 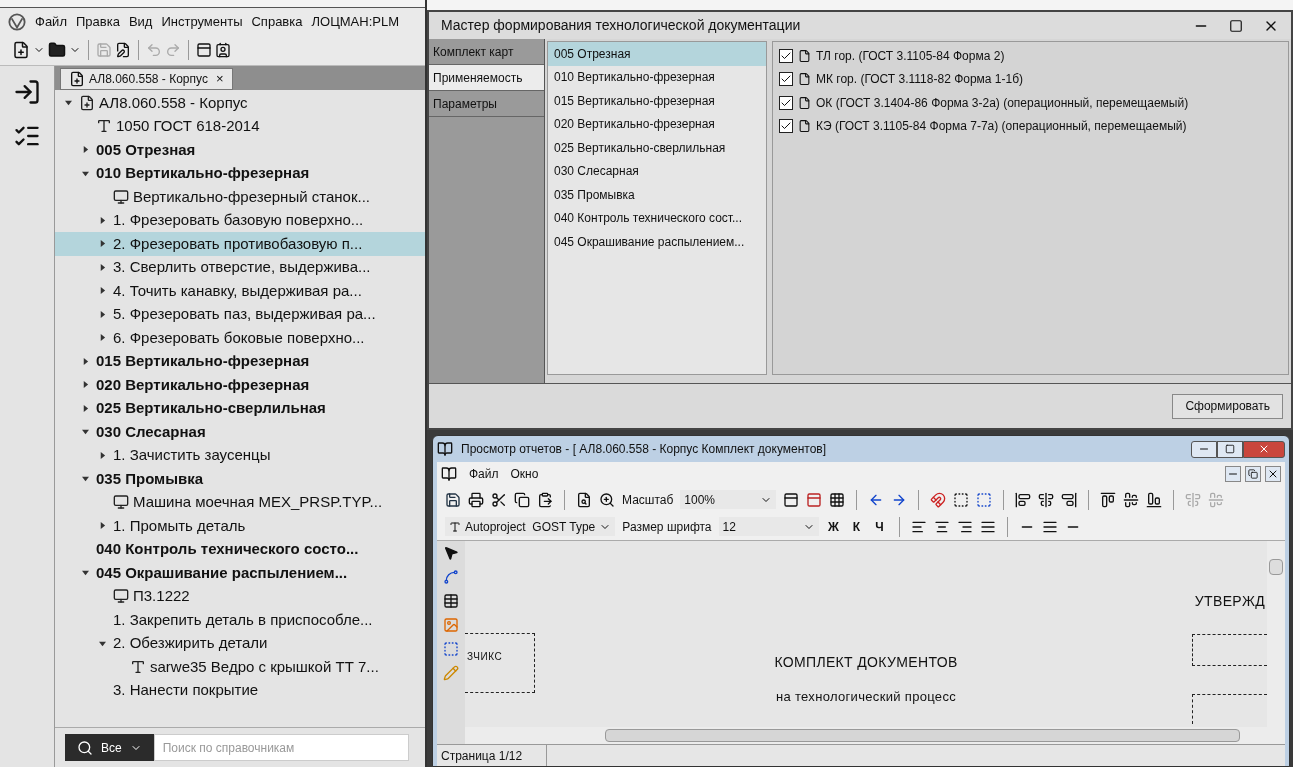 What do you see at coordinates (146, 79) in the screenshot?
I see `document-tab: АЛ8.060.558 - Корпус ×` at bounding box center [146, 79].